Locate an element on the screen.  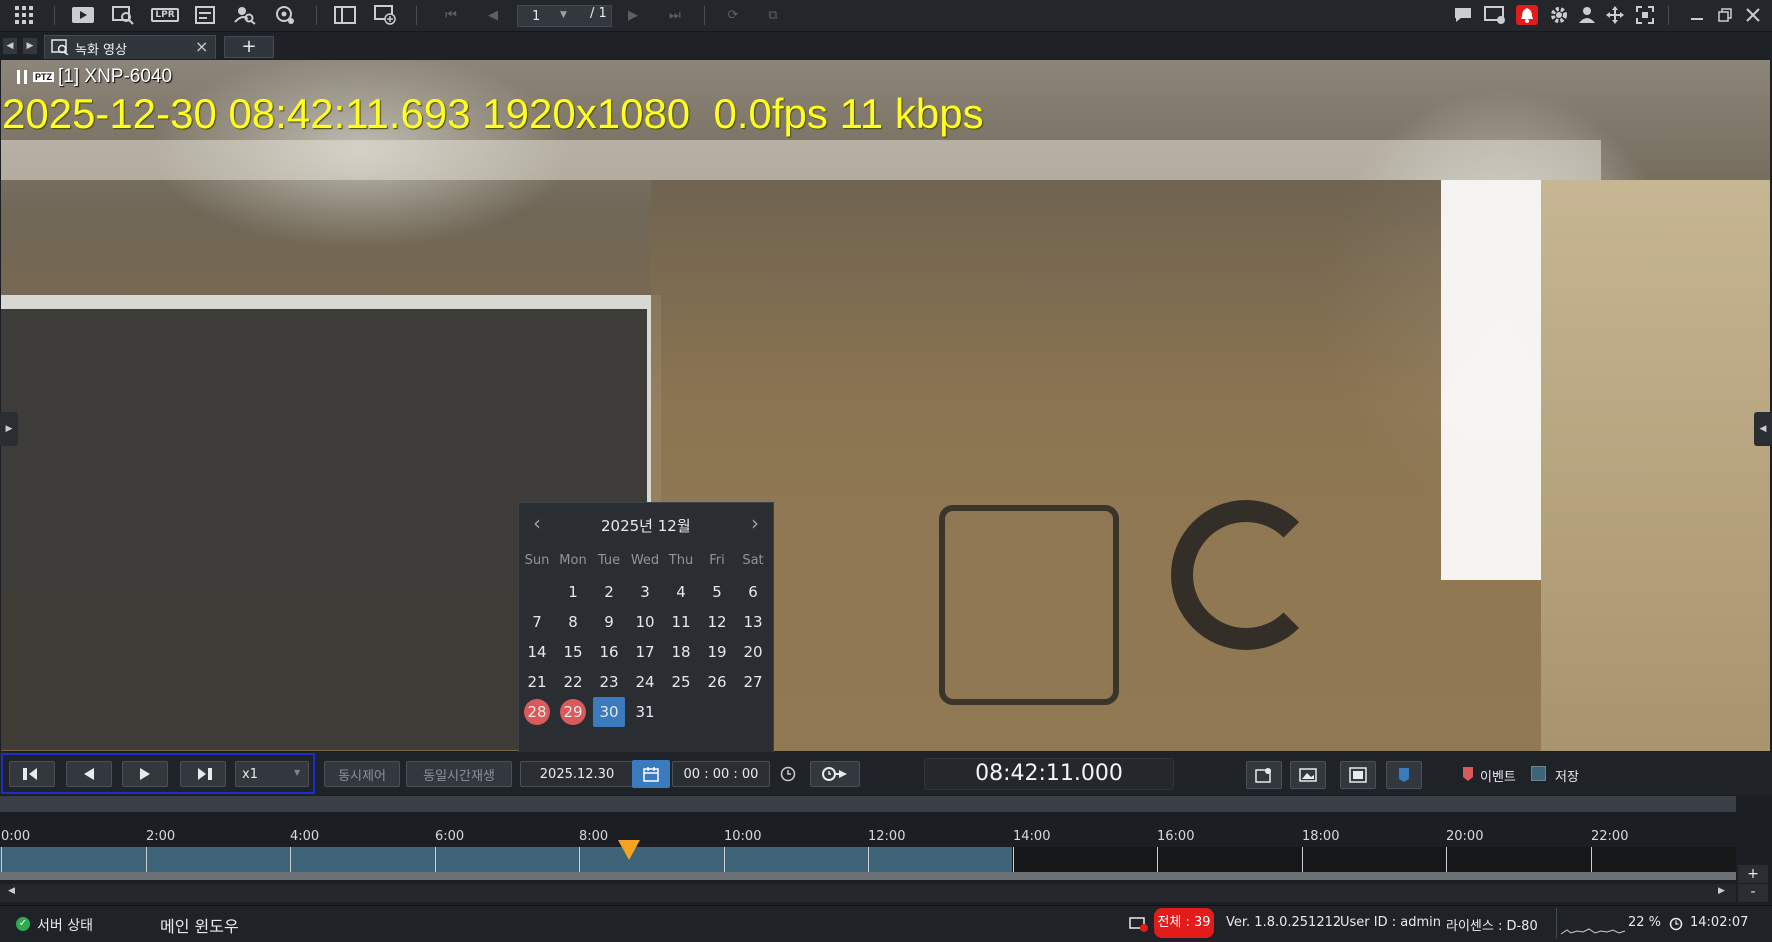
playback-search-icon is located at coordinates (123, 15).